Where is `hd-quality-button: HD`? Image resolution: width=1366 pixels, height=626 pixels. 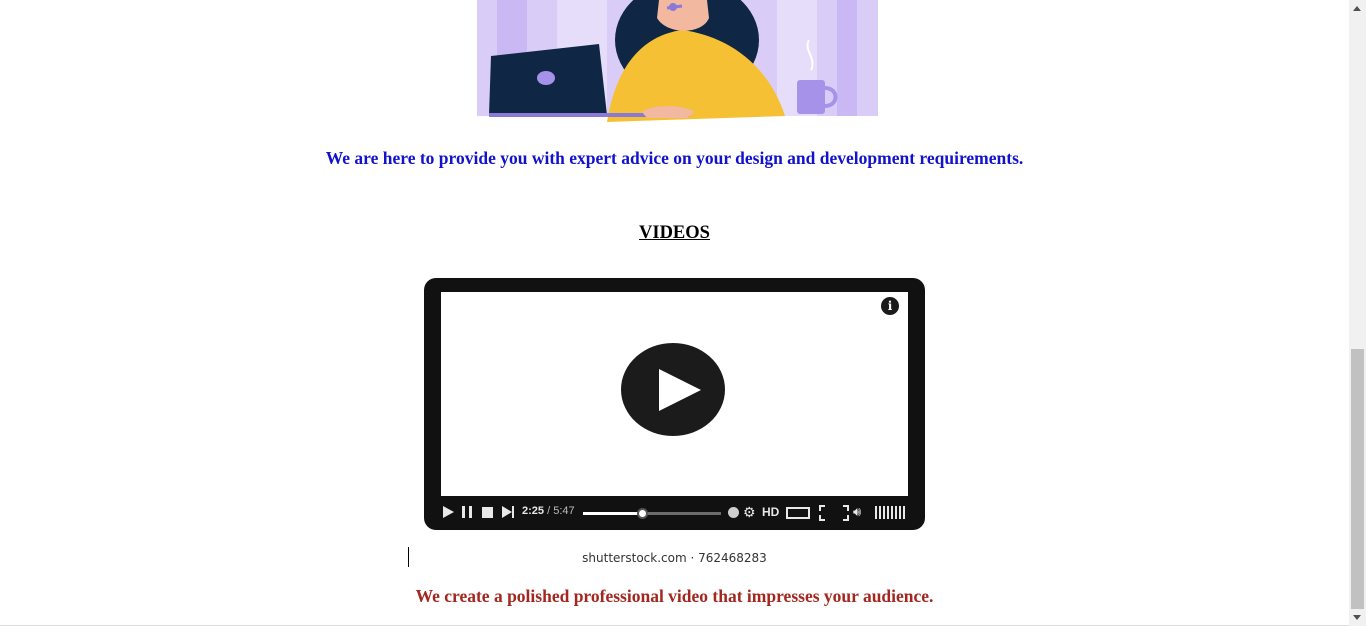 hd-quality-button: HD is located at coordinates (770, 512).